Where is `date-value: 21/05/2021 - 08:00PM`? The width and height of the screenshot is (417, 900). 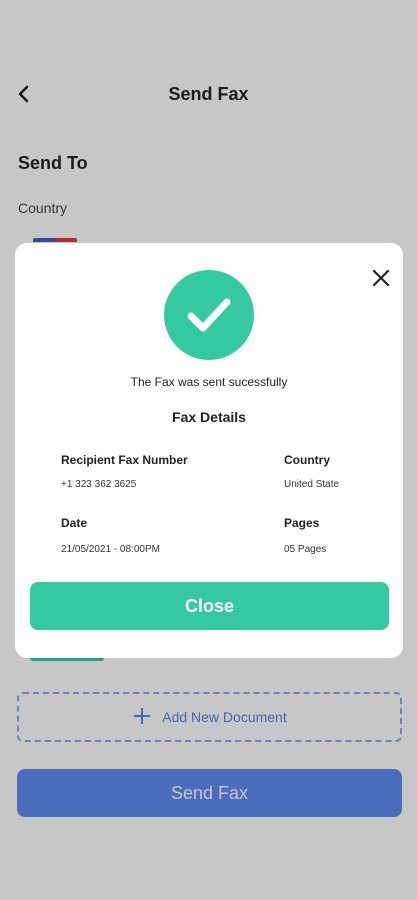 date-value: 21/05/2021 - 08:00PM is located at coordinates (110, 549).